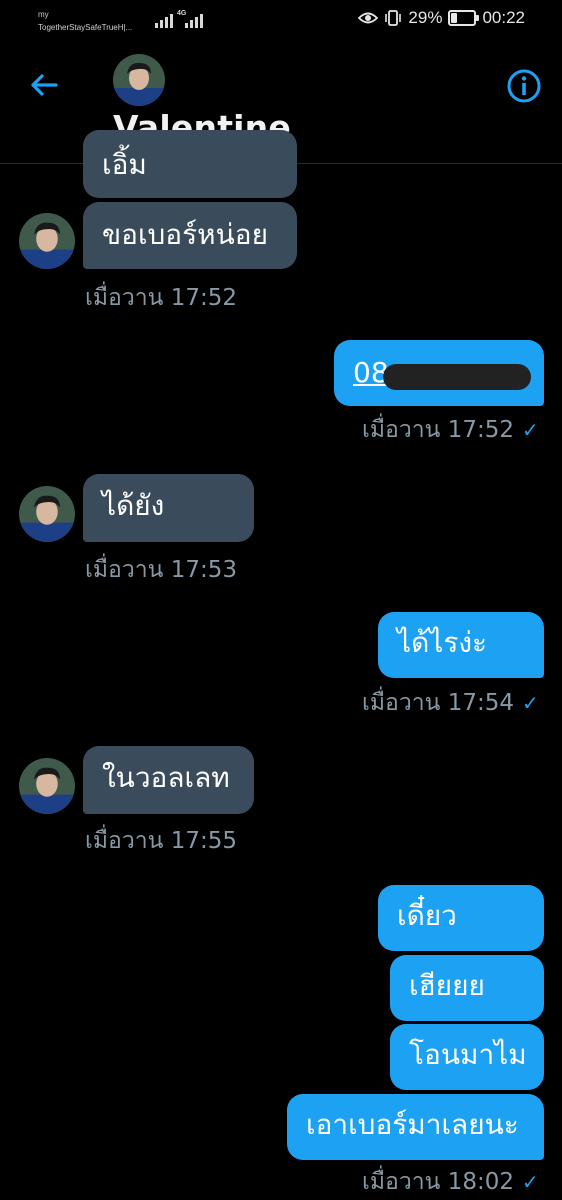 The height and width of the screenshot is (1200, 562). What do you see at coordinates (524, 86) in the screenshot?
I see `info-icon` at bounding box center [524, 86].